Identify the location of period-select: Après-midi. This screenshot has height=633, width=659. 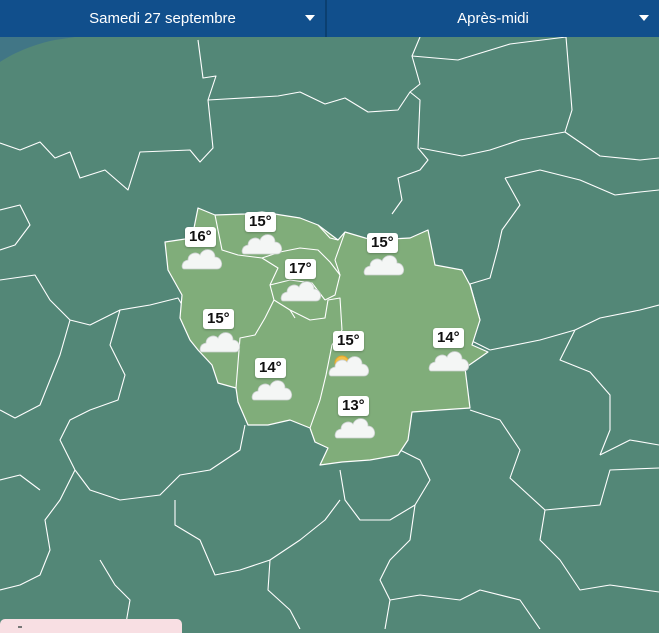
(493, 18).